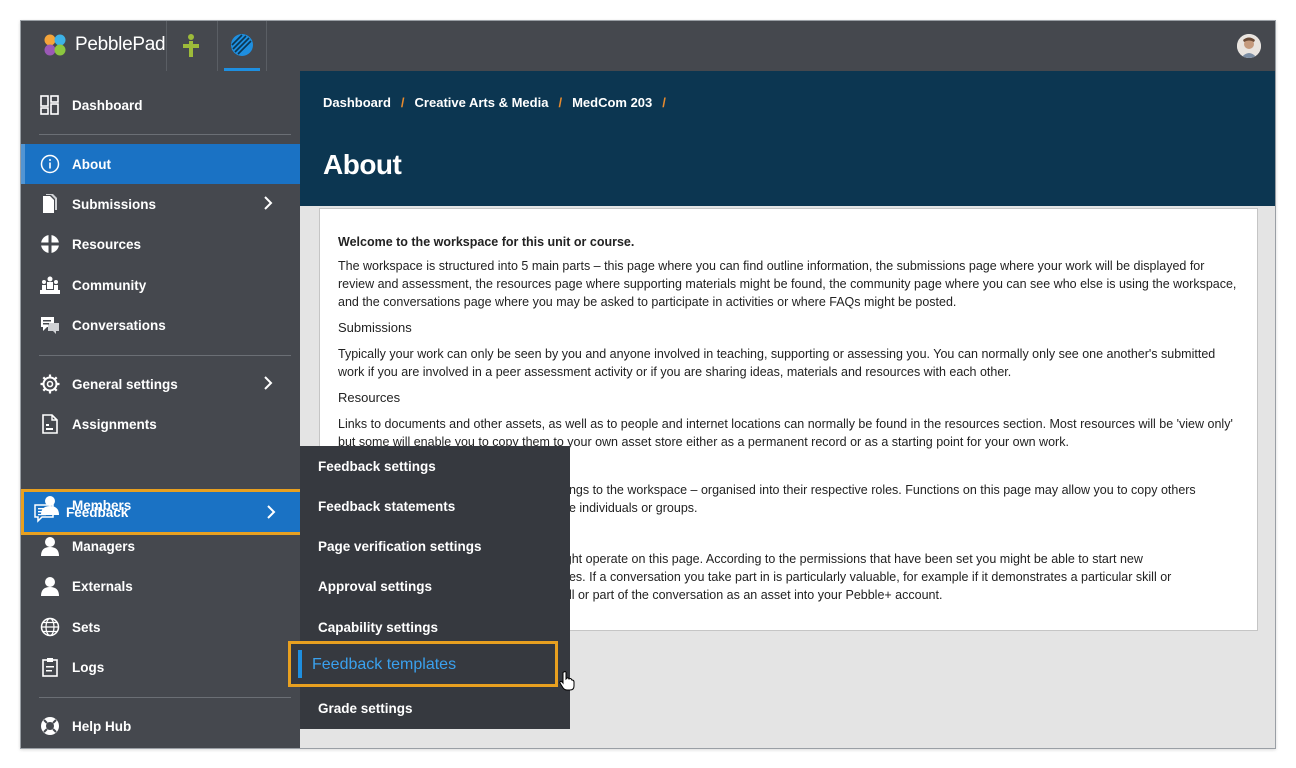 The height and width of the screenshot is (768, 1296). Describe the element at coordinates (435, 708) in the screenshot. I see `menu-item-grade-settings: Grade settings` at that location.